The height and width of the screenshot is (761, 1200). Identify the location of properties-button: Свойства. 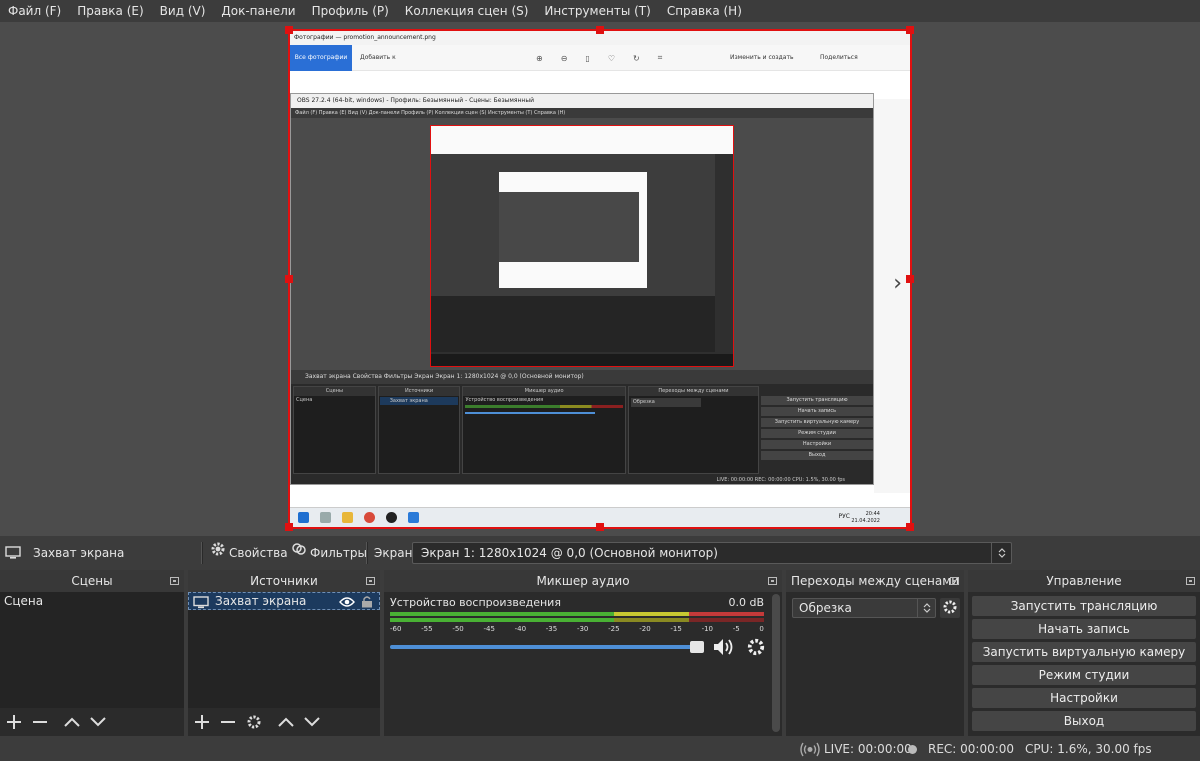
(249, 553).